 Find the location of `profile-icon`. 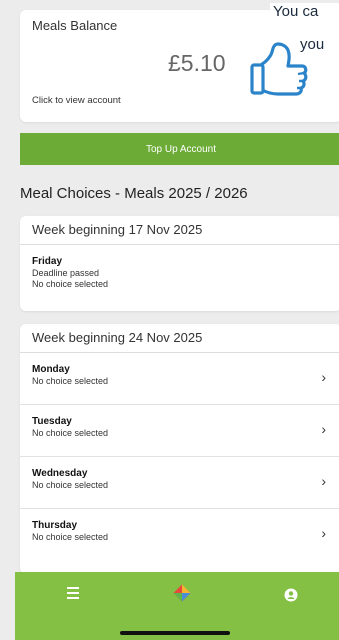

profile-icon is located at coordinates (291, 595).